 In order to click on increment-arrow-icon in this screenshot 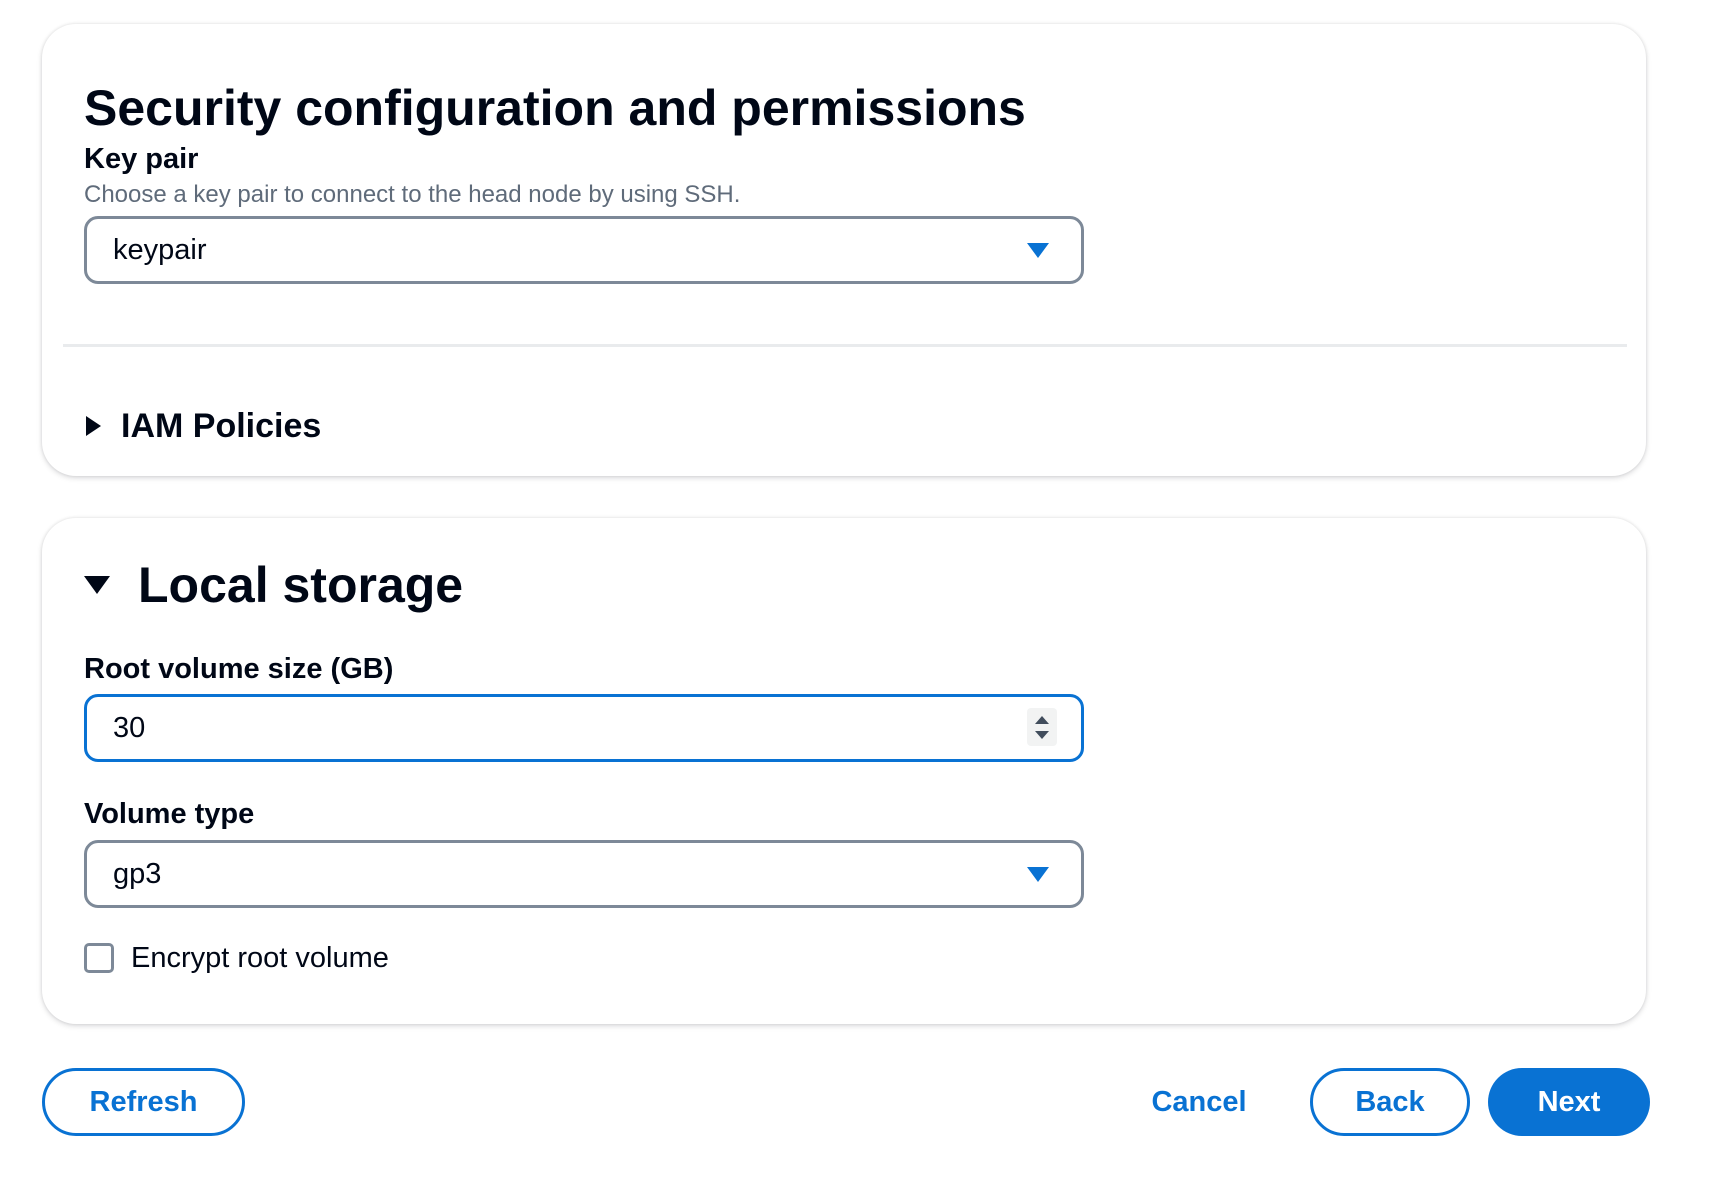, I will do `click(1042, 720)`.